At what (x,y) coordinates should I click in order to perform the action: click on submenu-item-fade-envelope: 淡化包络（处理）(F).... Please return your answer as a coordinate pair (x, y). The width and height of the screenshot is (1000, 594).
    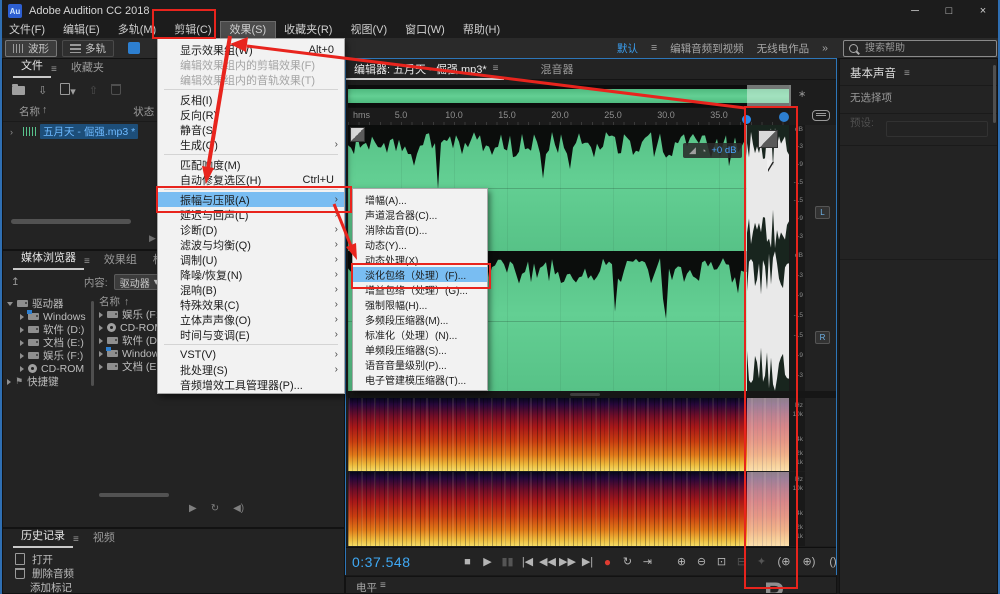
    Looking at the image, I should click on (420, 274).